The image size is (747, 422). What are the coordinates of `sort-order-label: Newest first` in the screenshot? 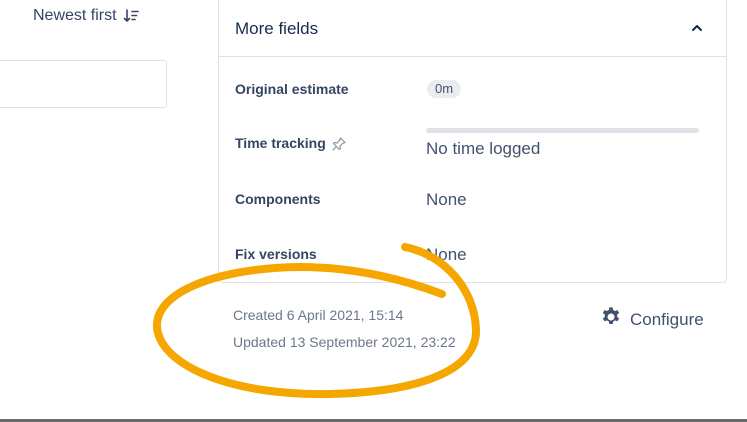 It's located at (75, 15).